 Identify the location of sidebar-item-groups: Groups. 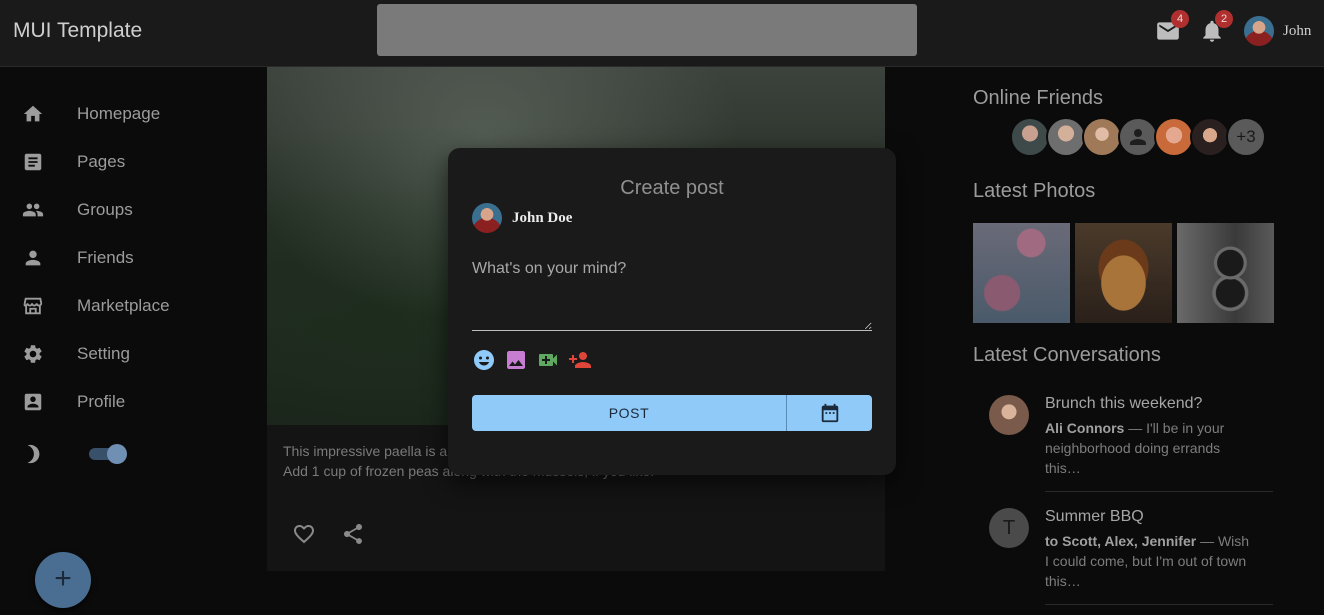
(125, 210).